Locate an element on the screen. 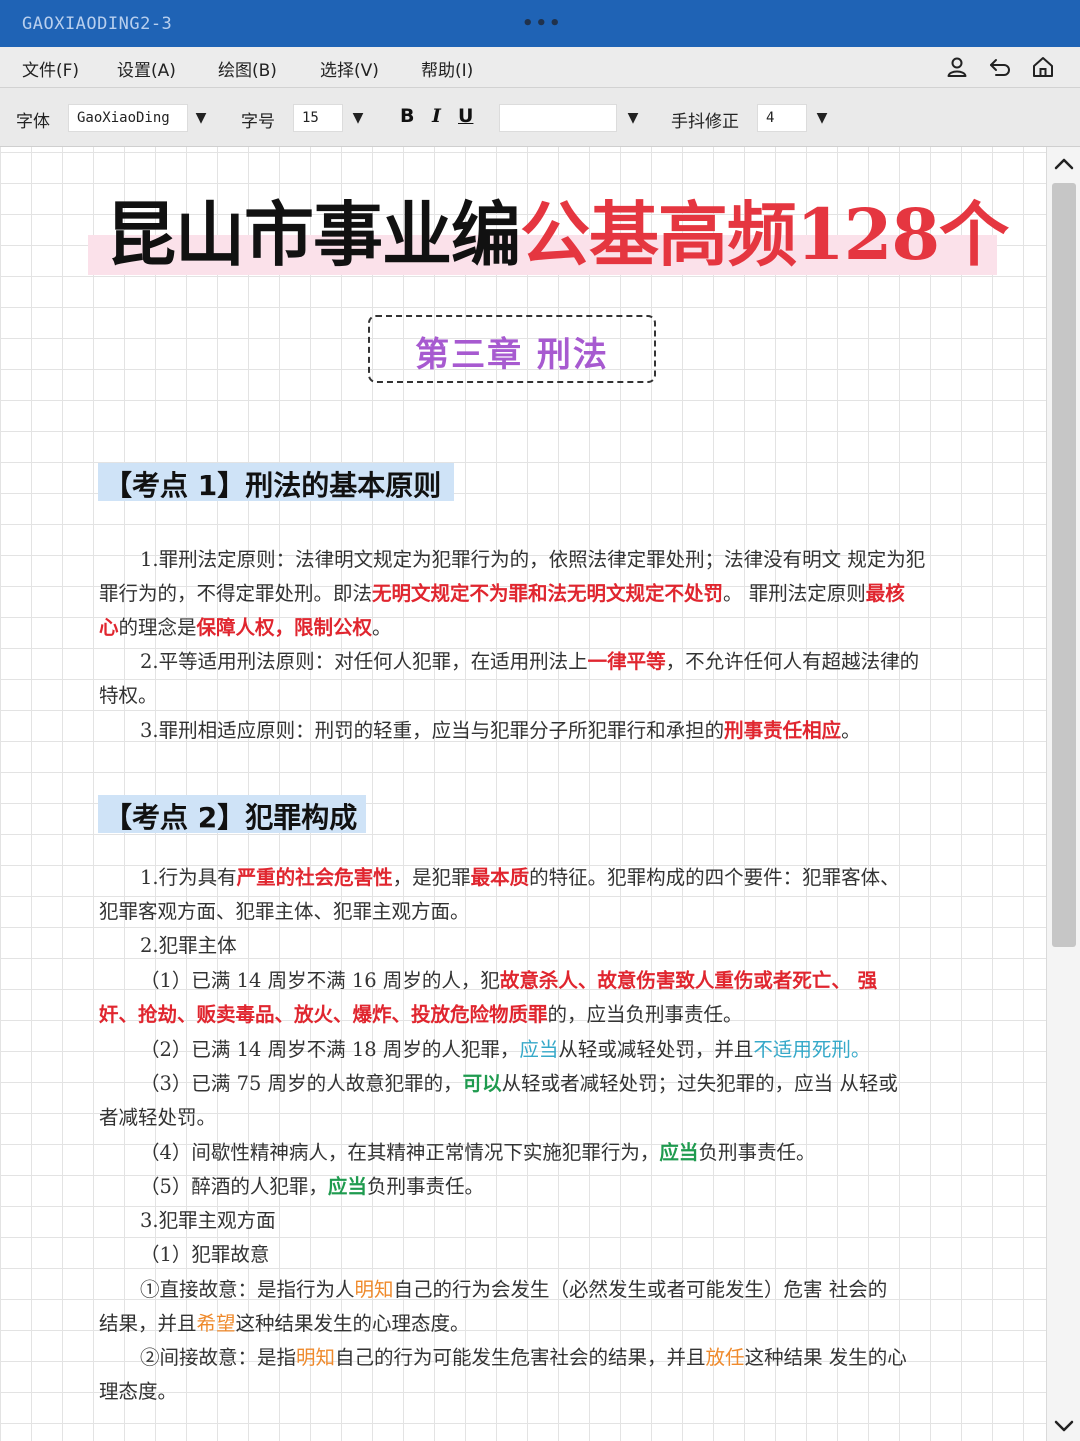 The height and width of the screenshot is (1441, 1080). chapter-box: 第三章 刑法 is located at coordinates (512, 349).